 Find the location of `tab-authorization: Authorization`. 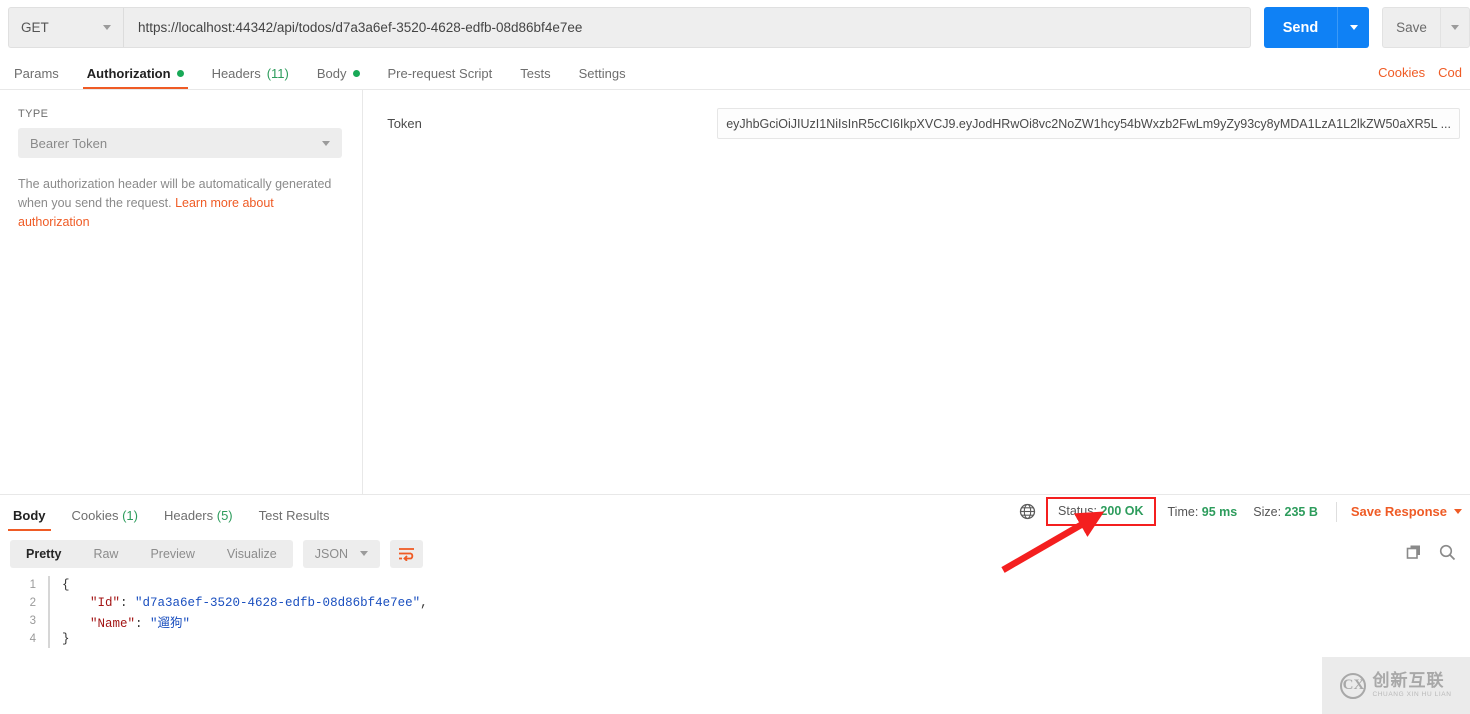

tab-authorization: Authorization is located at coordinates (135, 78).